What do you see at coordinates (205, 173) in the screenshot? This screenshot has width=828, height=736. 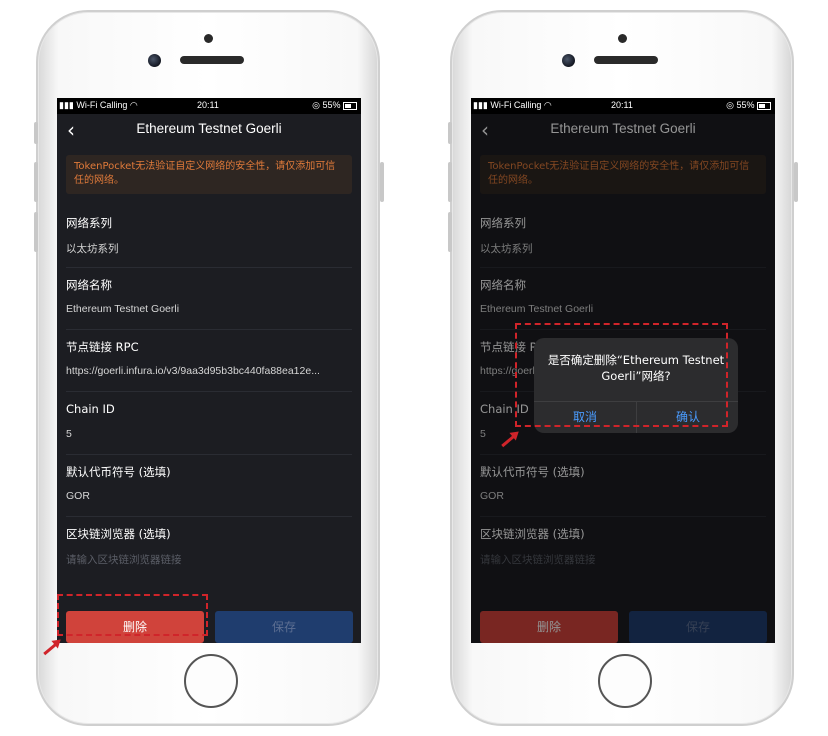 I see `warning-text: TokenPocket无法验证自定义网络的安全性，请仅添加可信任的网络。` at bounding box center [205, 173].